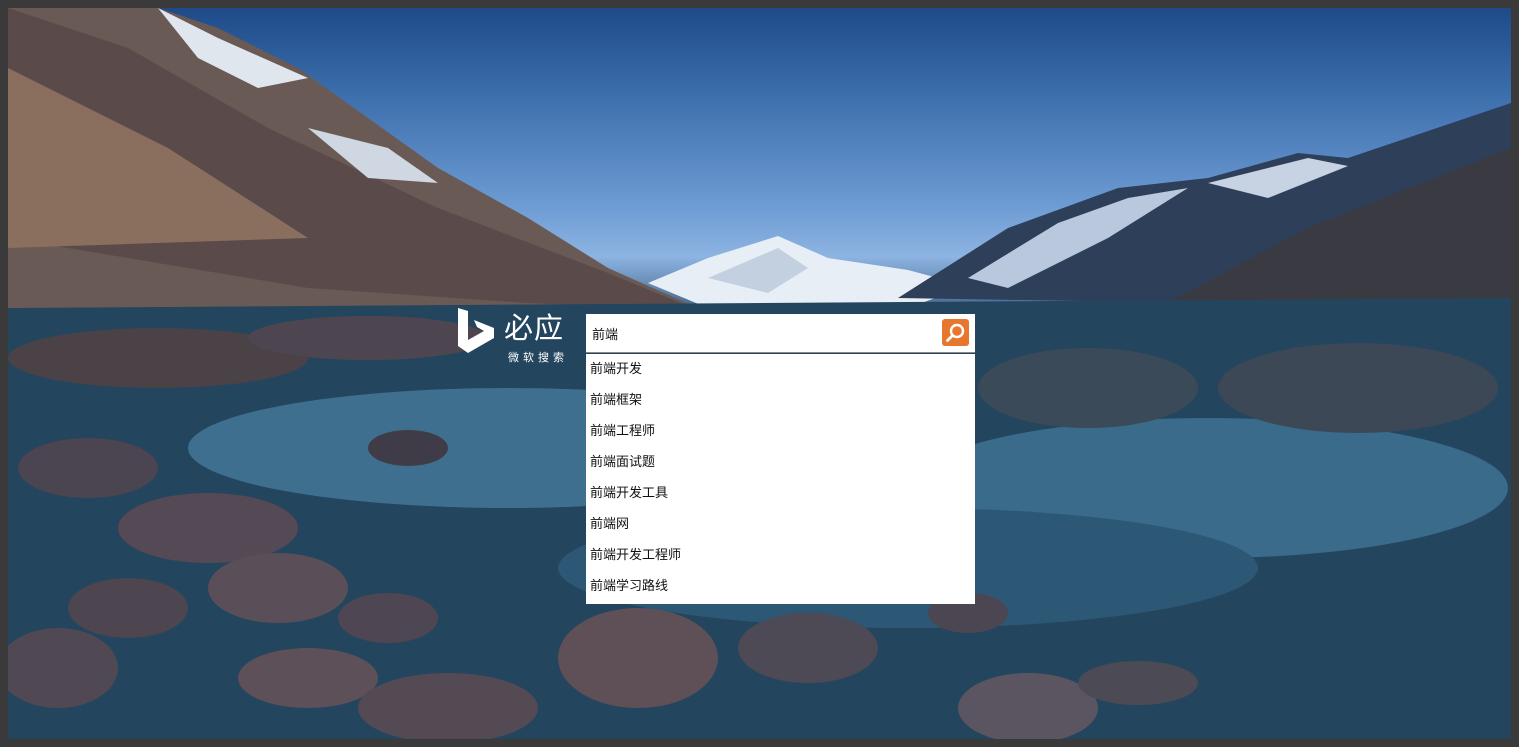 Image resolution: width=1519 pixels, height=747 pixels. What do you see at coordinates (780, 431) in the screenshot?
I see `suggestion-item: 前端工程师` at bounding box center [780, 431].